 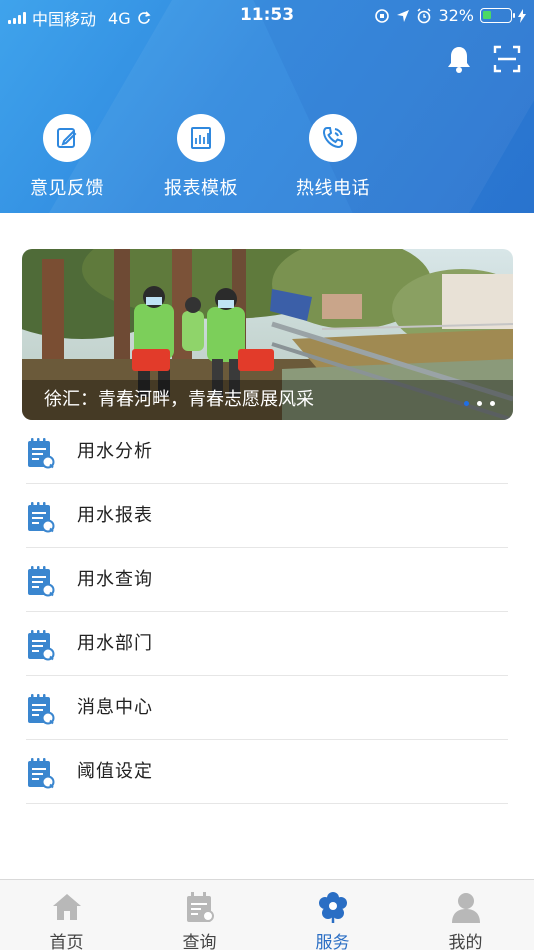 What do you see at coordinates (199, 941) in the screenshot?
I see `tab-label: 查询` at bounding box center [199, 941].